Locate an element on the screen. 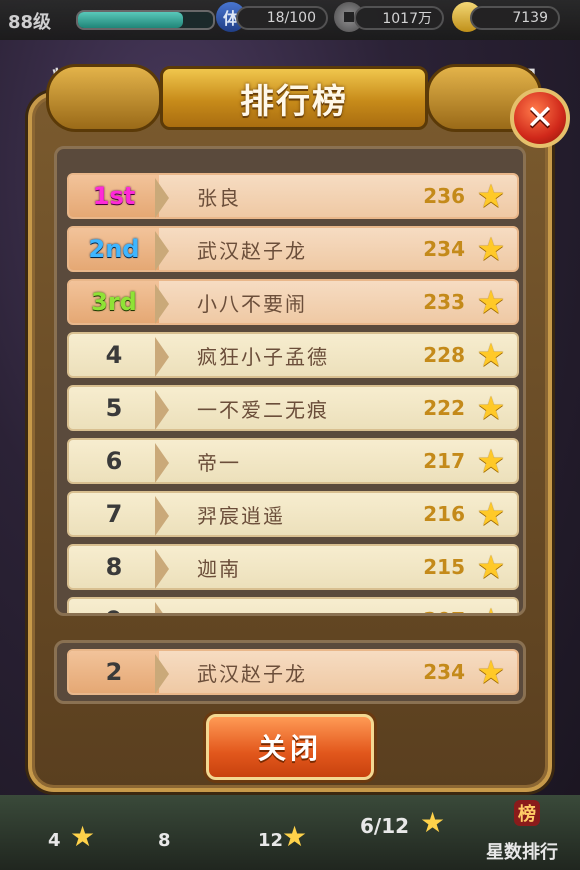 This screenshot has width=580, height=870. star-count: 233 is located at coordinates (444, 302).